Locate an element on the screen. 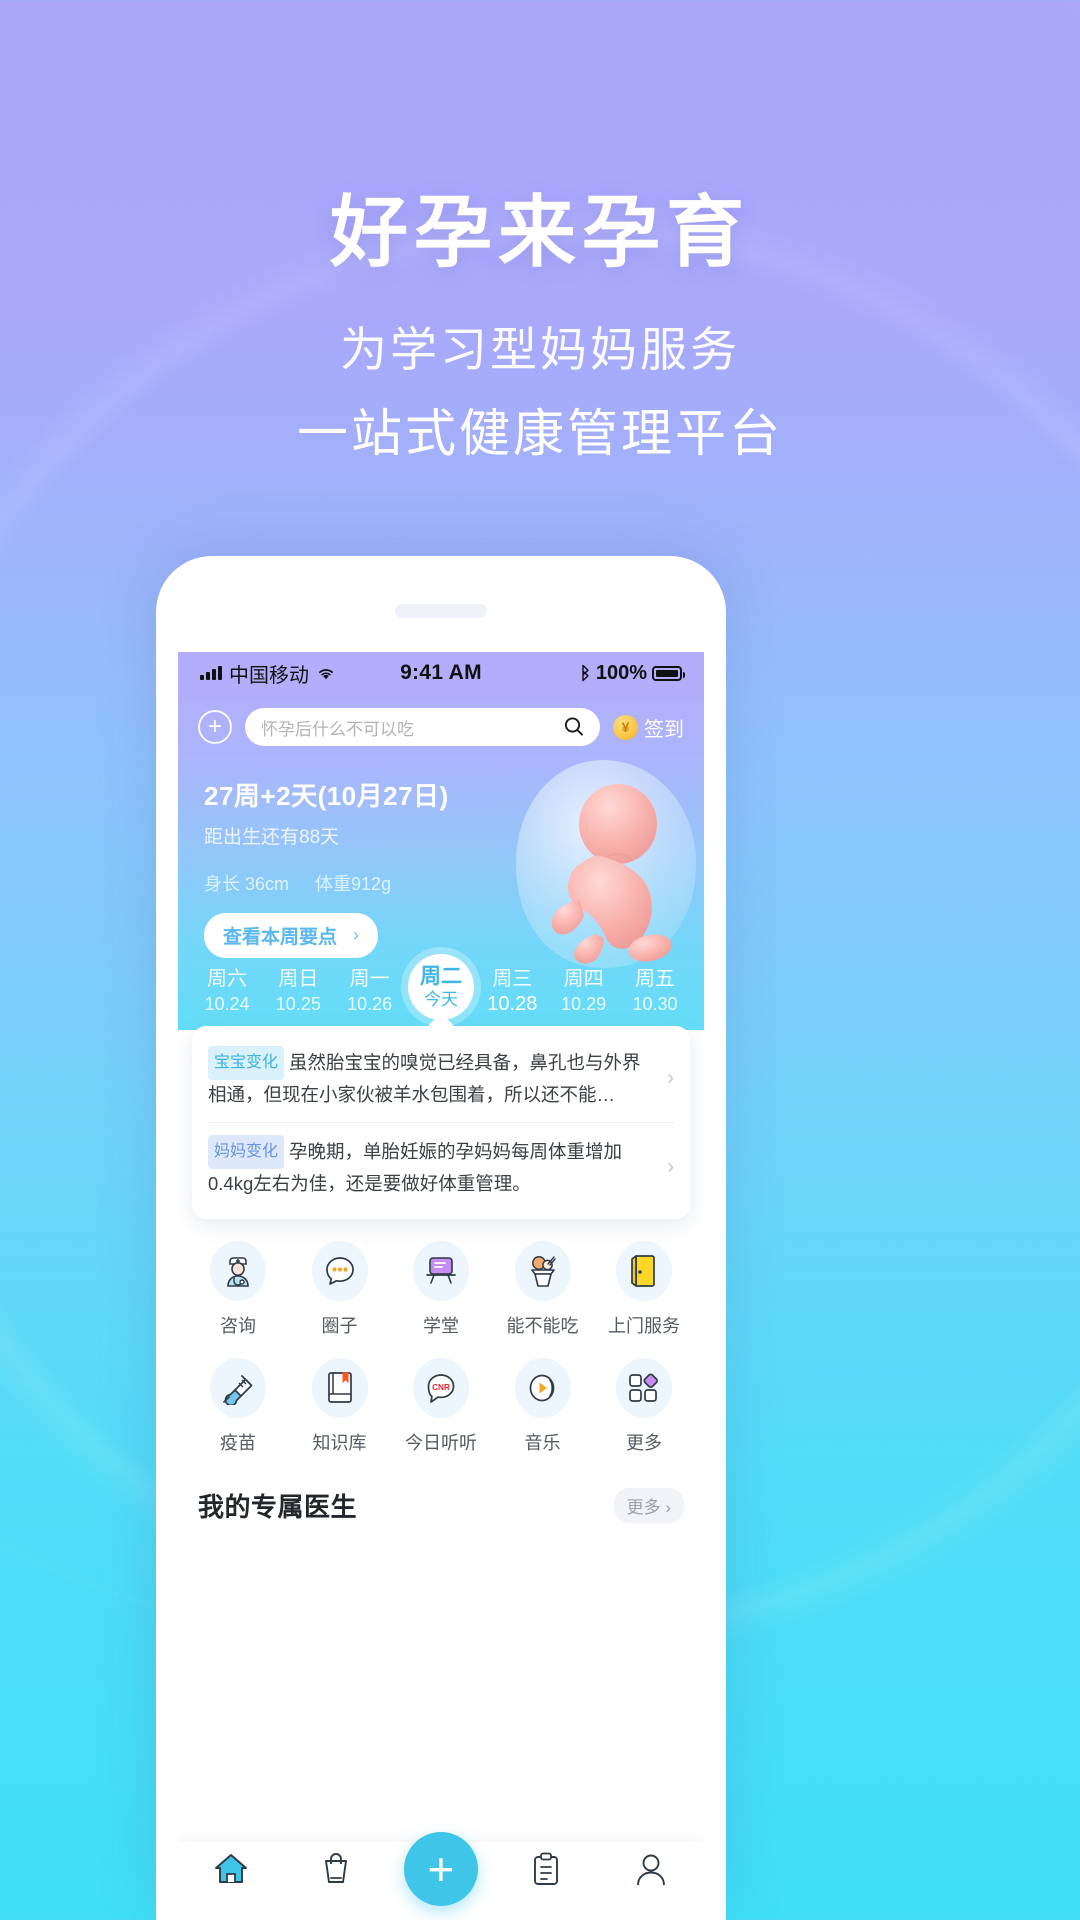  grid-more-icon is located at coordinates (644, 1388).